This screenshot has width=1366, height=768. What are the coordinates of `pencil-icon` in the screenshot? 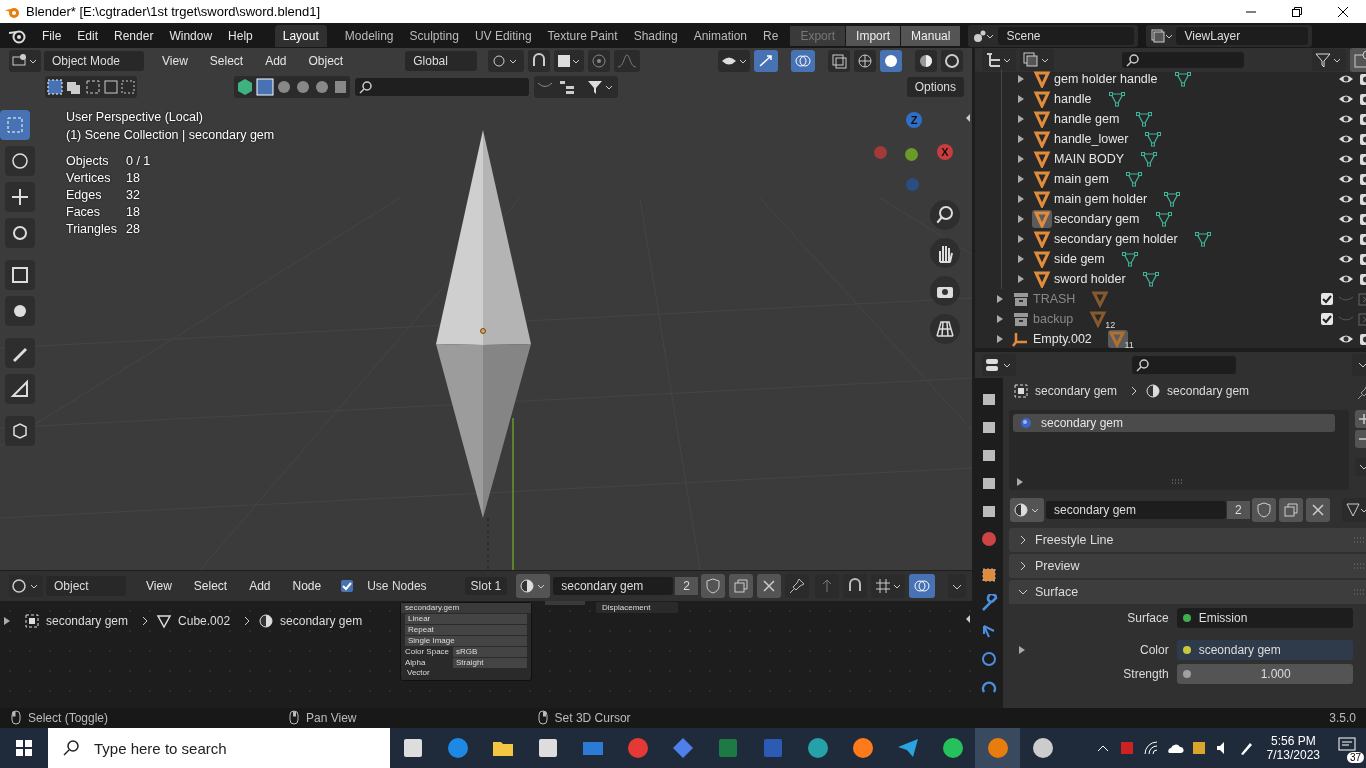 It's located at (20, 353).